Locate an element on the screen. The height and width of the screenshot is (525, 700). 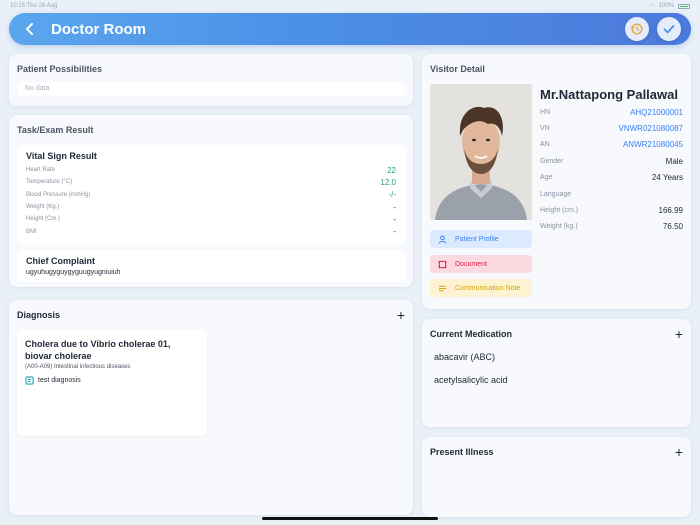
info-row-weight: Weight (kg.) 76.50 is located at coordinates (611, 227).